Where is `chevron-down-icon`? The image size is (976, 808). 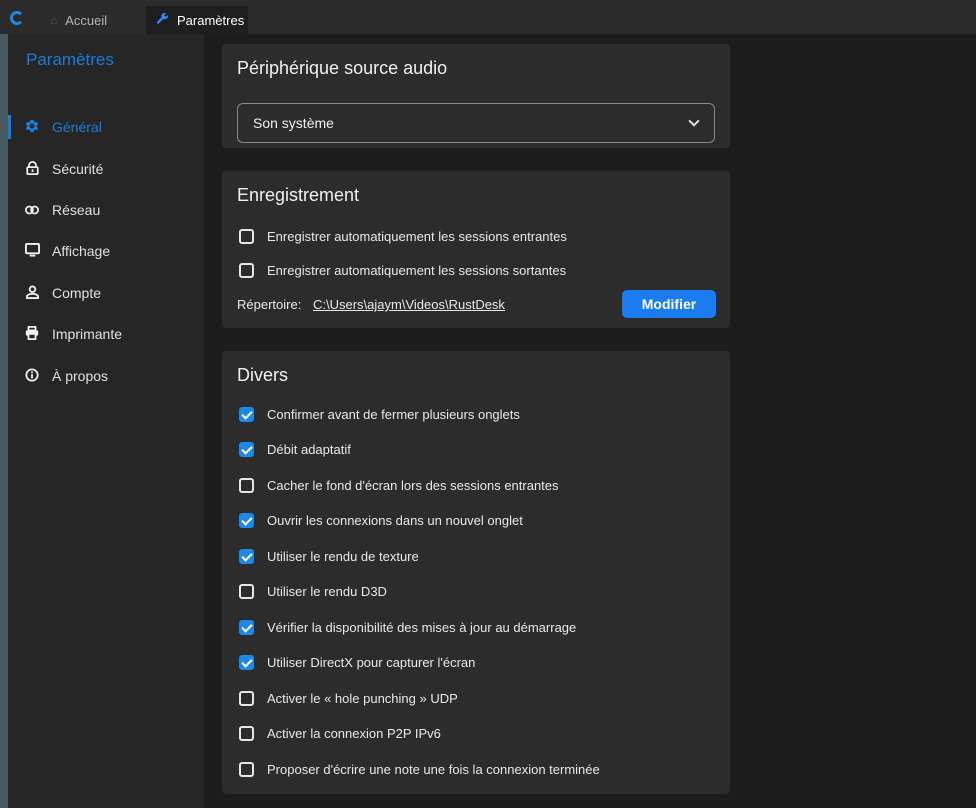 chevron-down-icon is located at coordinates (694, 121).